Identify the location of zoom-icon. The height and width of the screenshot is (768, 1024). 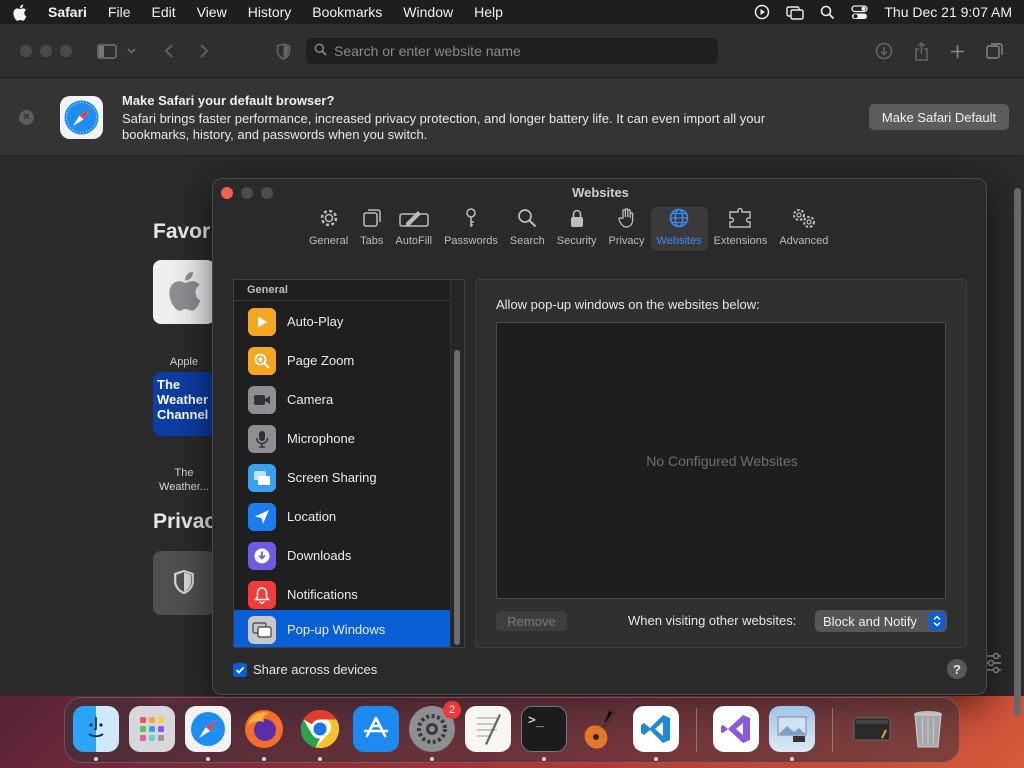
(262, 360).